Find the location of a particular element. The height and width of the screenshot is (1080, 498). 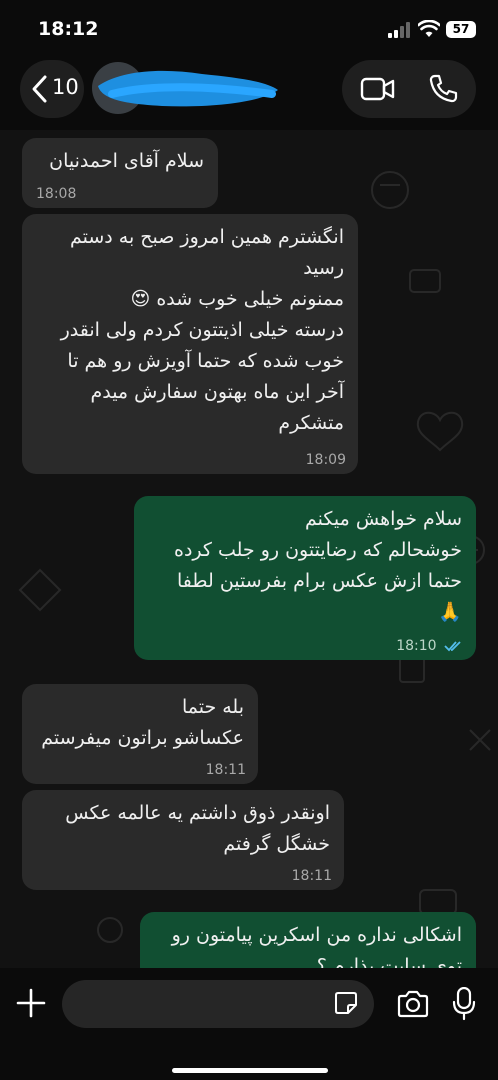

contact-name-redaction is located at coordinates (188, 88).